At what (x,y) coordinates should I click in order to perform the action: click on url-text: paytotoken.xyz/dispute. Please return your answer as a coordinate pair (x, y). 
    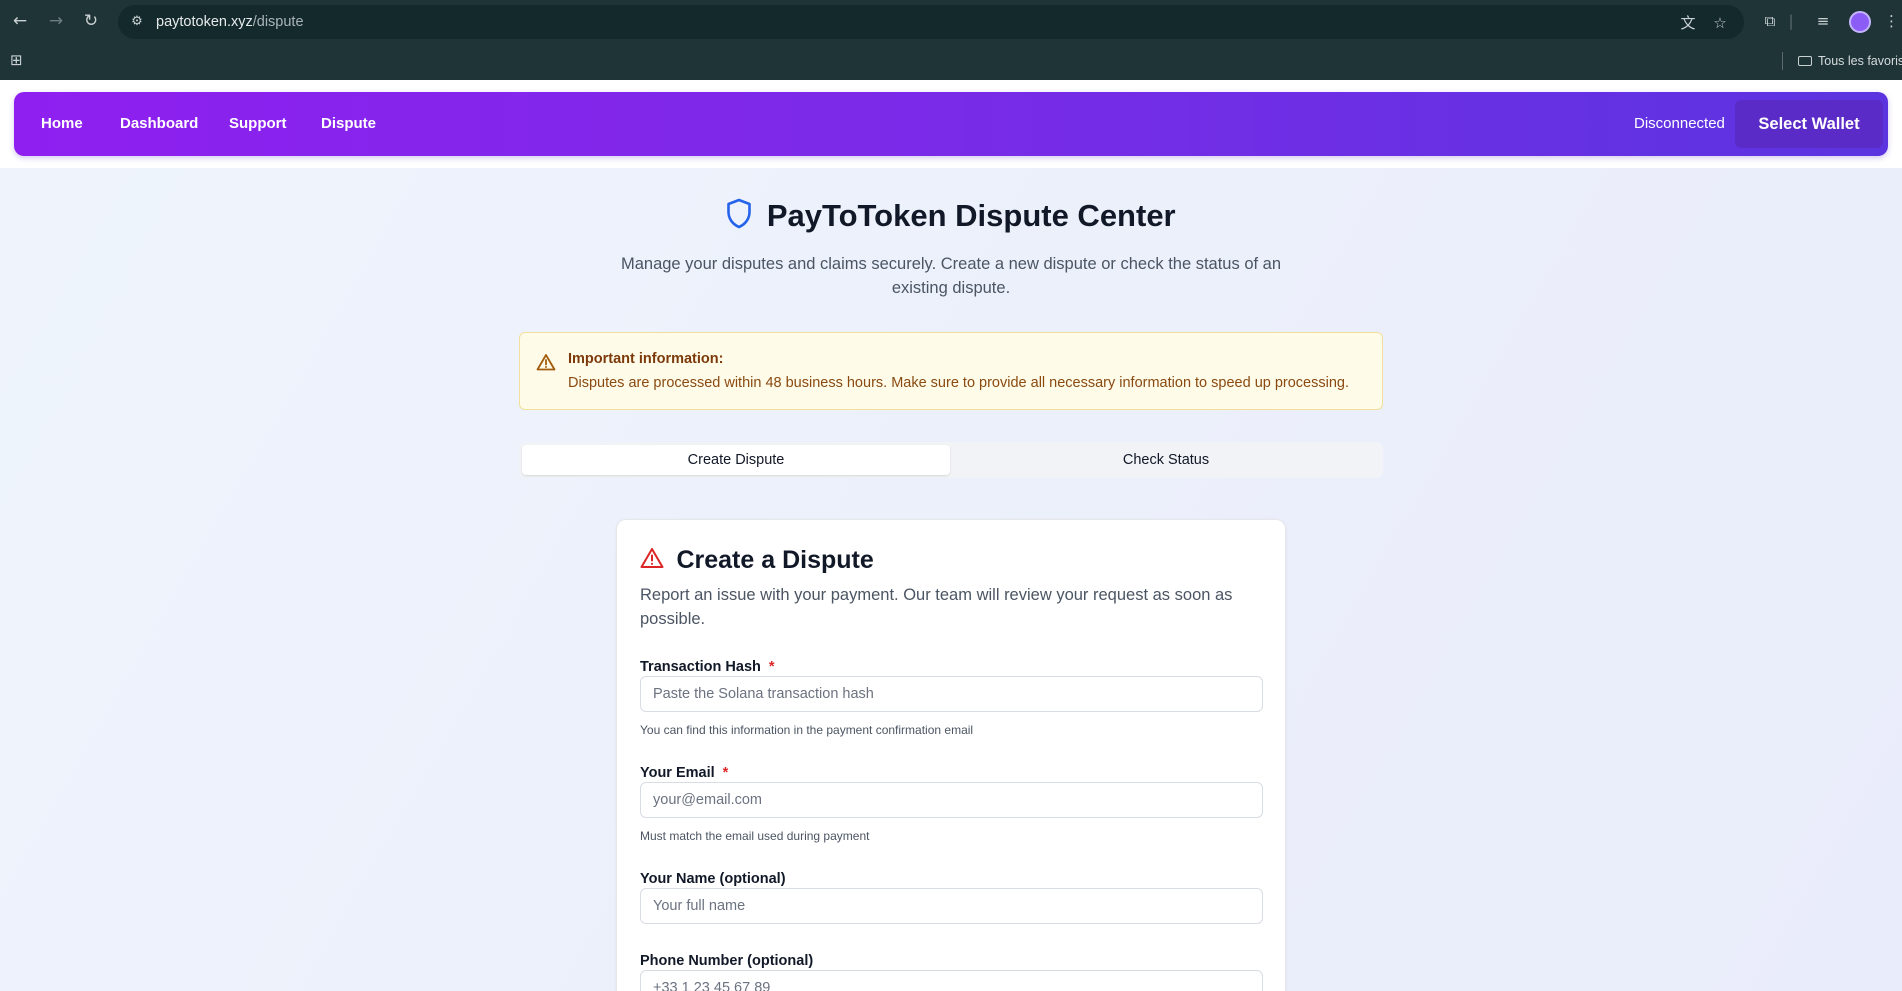
    Looking at the image, I should click on (230, 22).